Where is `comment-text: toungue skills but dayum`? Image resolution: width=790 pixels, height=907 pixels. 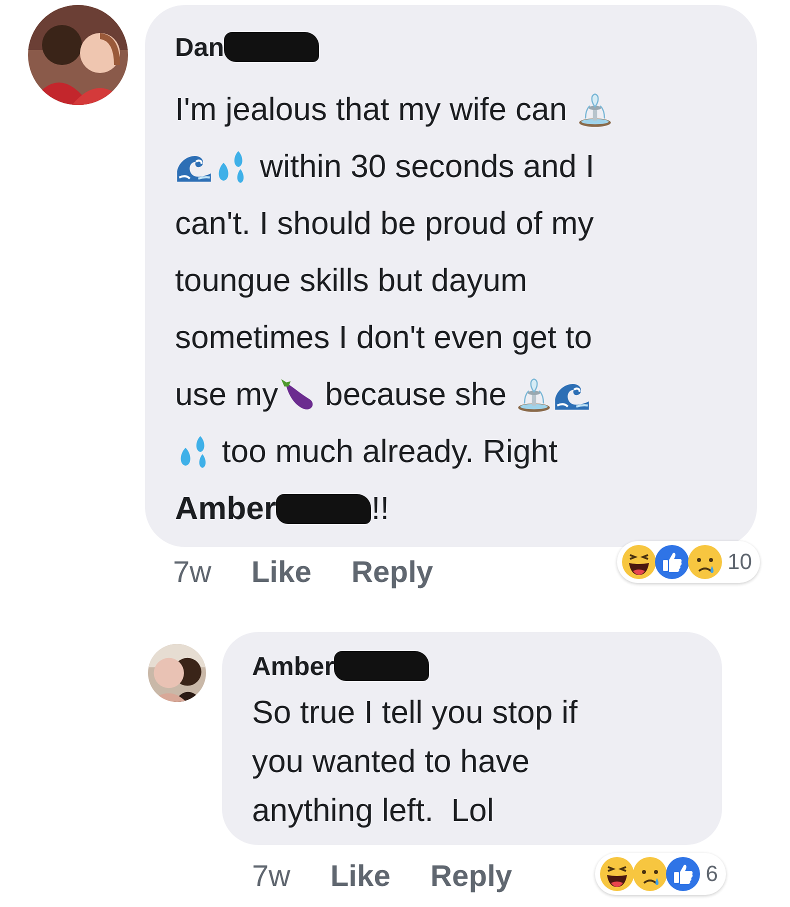 comment-text: toungue skills but dayum is located at coordinates (351, 280).